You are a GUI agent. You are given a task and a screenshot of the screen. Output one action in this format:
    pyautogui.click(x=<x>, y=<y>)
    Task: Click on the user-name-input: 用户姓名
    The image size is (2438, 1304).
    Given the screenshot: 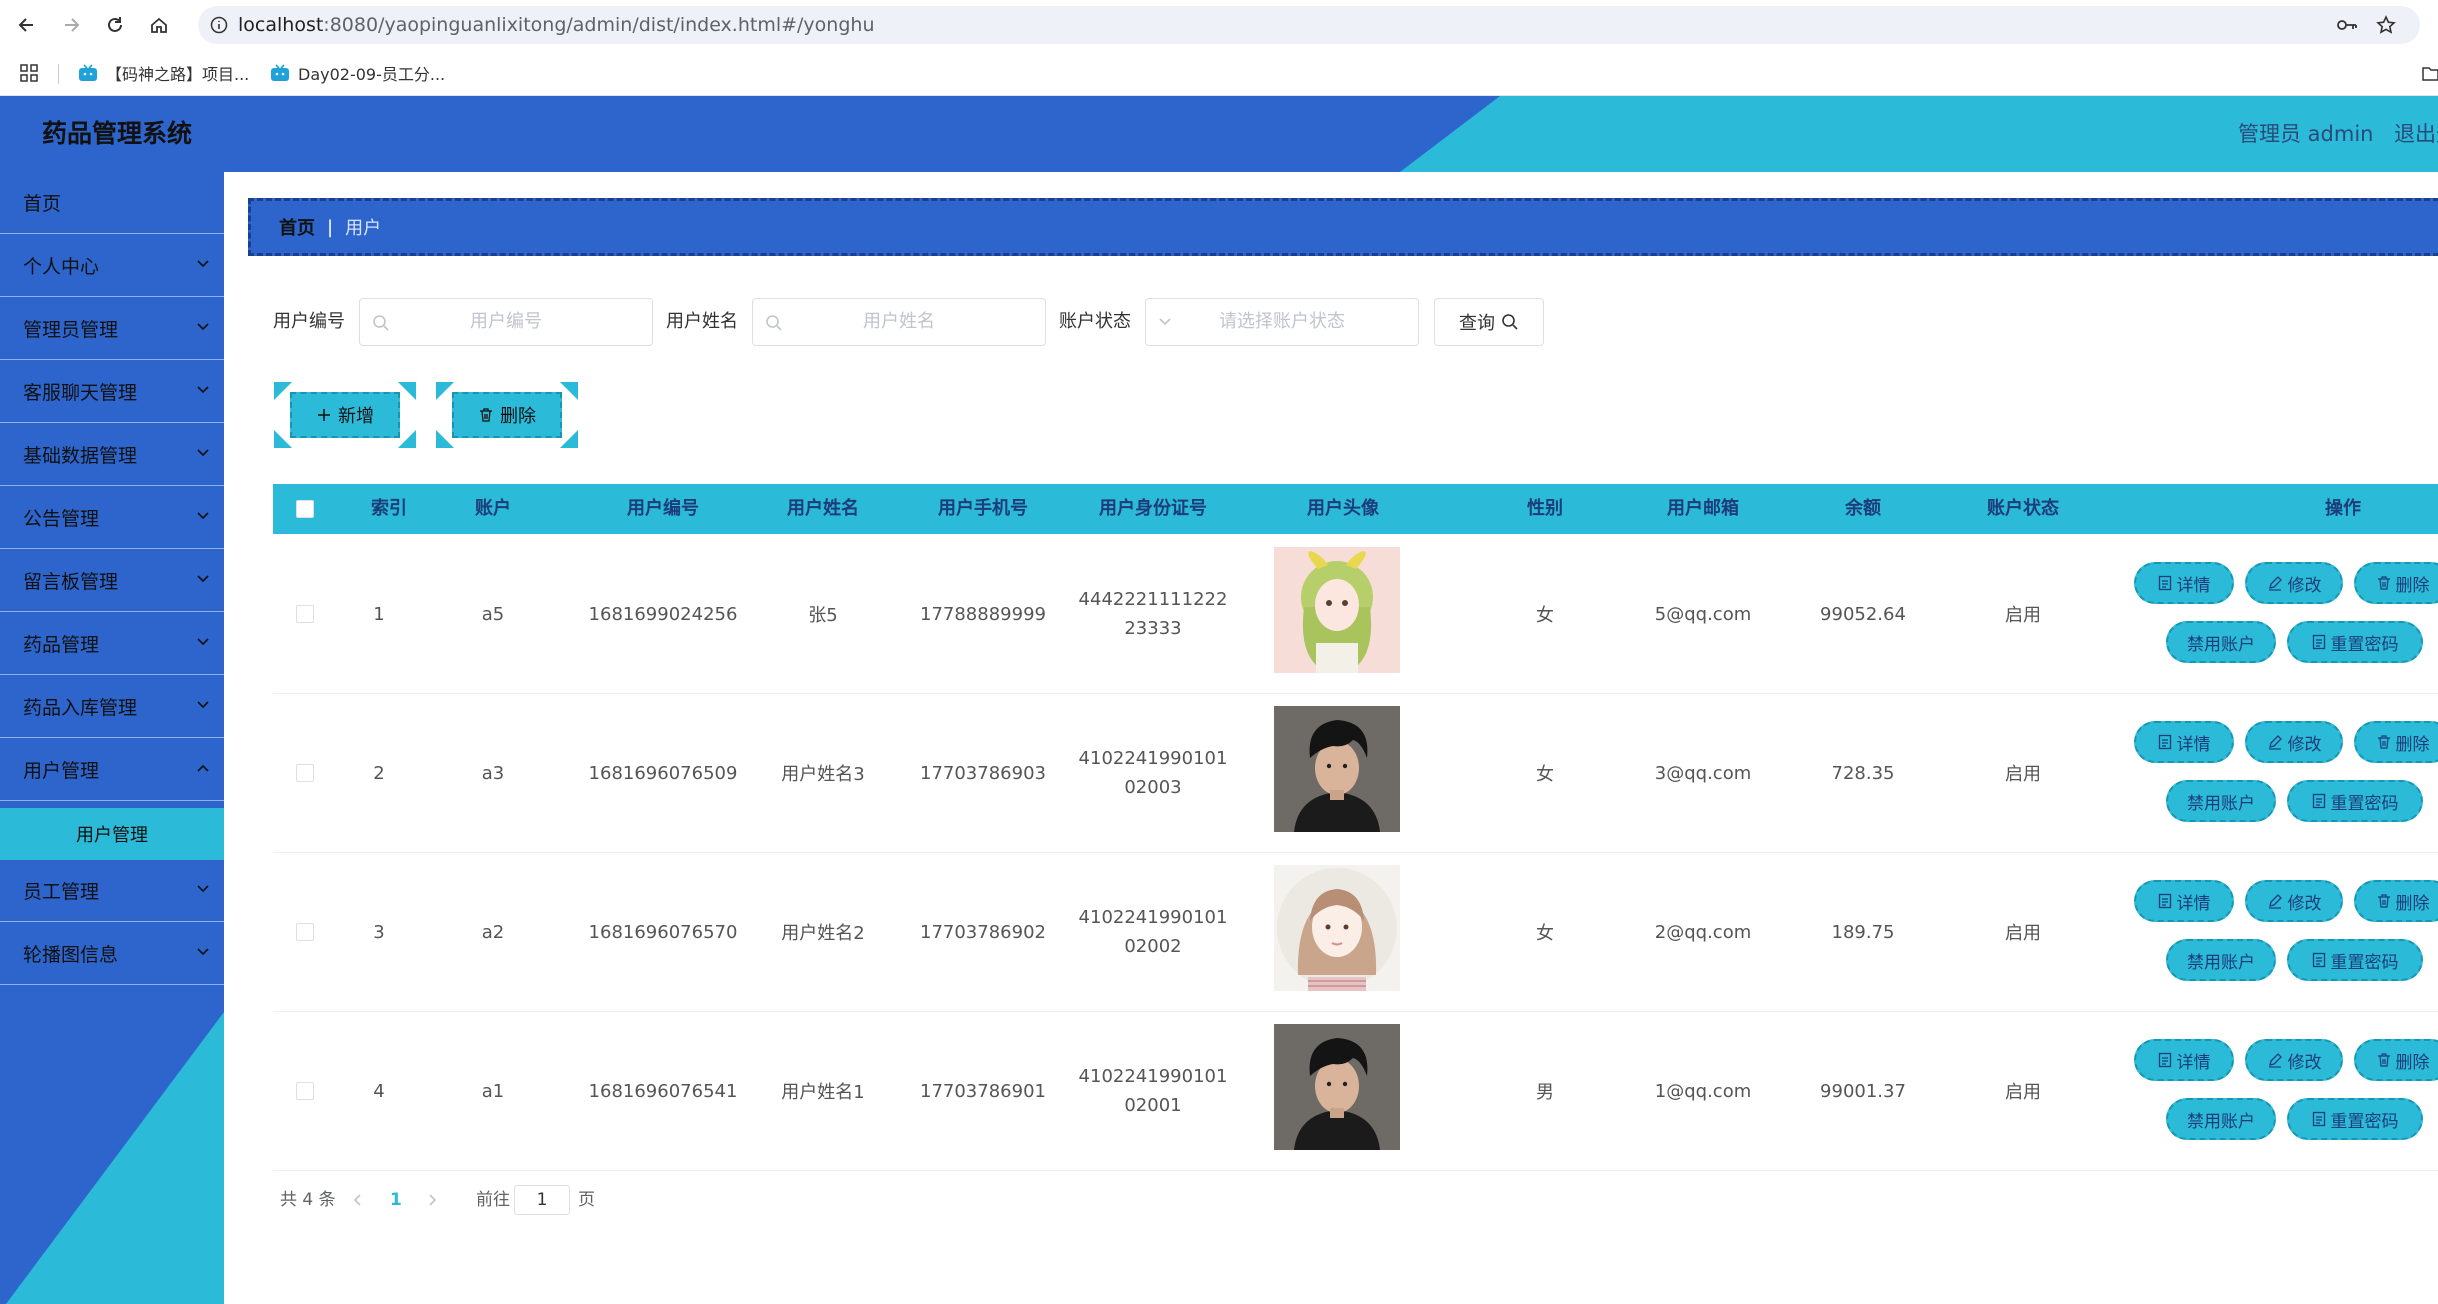 What is the action you would take?
    pyautogui.click(x=899, y=322)
    